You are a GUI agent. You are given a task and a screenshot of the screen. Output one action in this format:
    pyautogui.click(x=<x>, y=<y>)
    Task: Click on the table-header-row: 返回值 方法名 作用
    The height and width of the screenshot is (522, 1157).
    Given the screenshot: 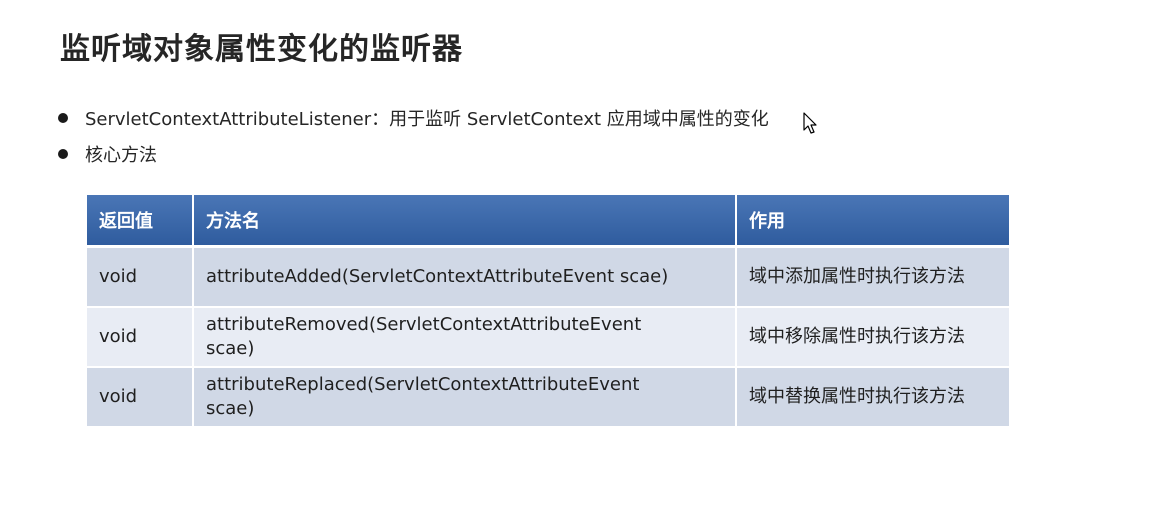 What is the action you would take?
    pyautogui.click(x=548, y=221)
    